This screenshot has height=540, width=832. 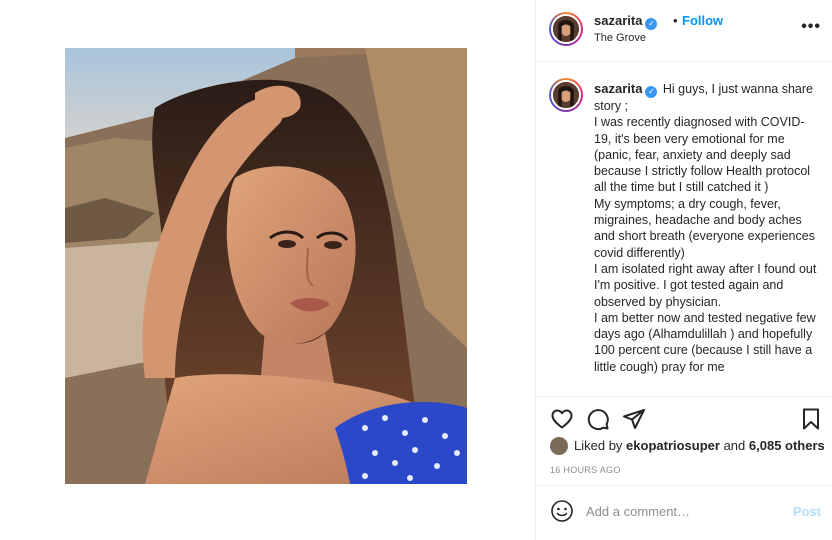 What do you see at coordinates (807, 511) in the screenshot?
I see `post-comment-button: Post` at bounding box center [807, 511].